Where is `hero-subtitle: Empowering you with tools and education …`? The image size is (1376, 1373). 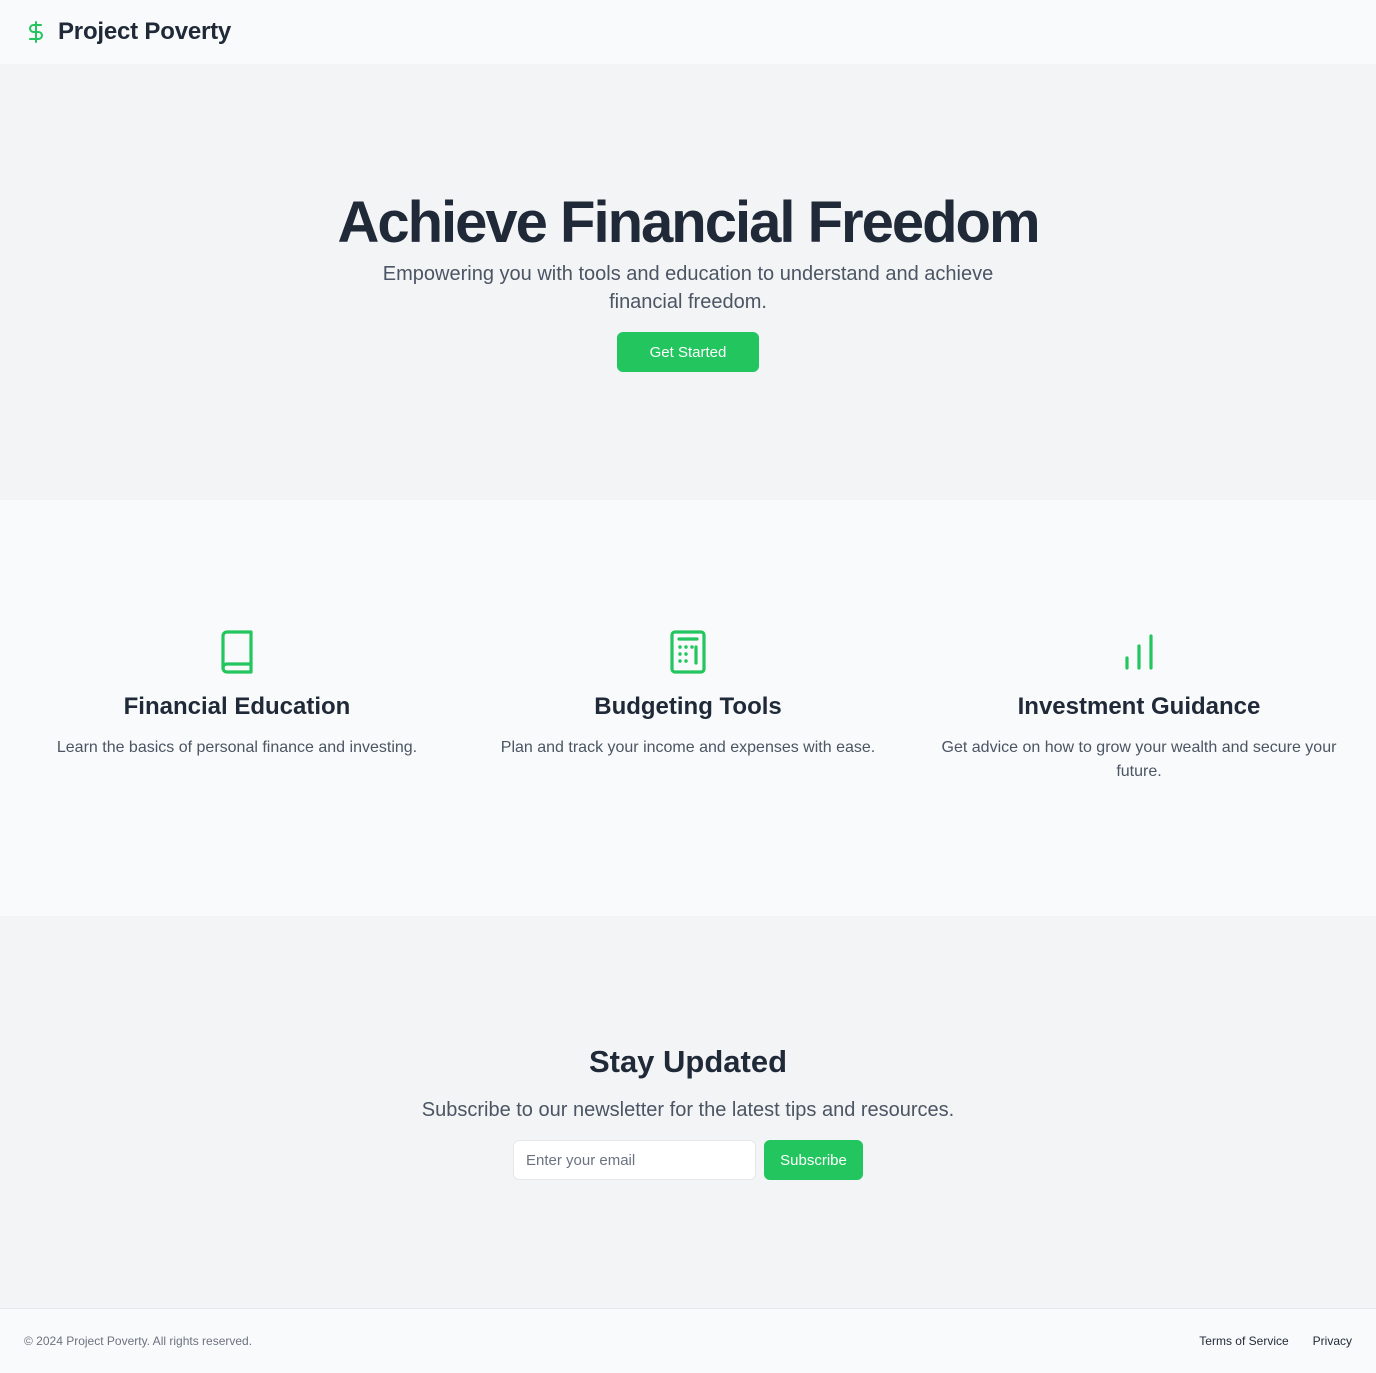
hero-subtitle: Empowering you with tools and education … is located at coordinates (688, 288).